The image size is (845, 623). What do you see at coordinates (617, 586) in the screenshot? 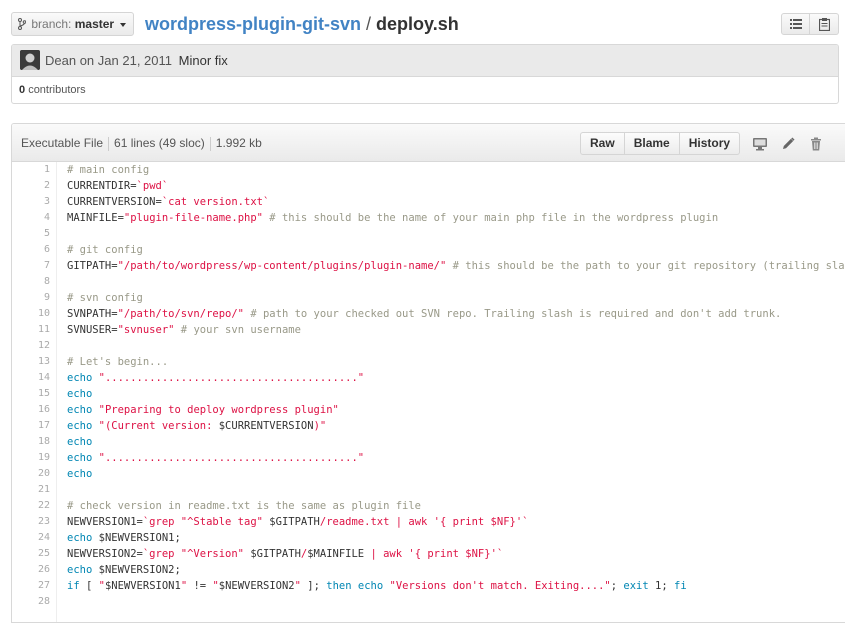
I see `code-token: ;` at bounding box center [617, 586].